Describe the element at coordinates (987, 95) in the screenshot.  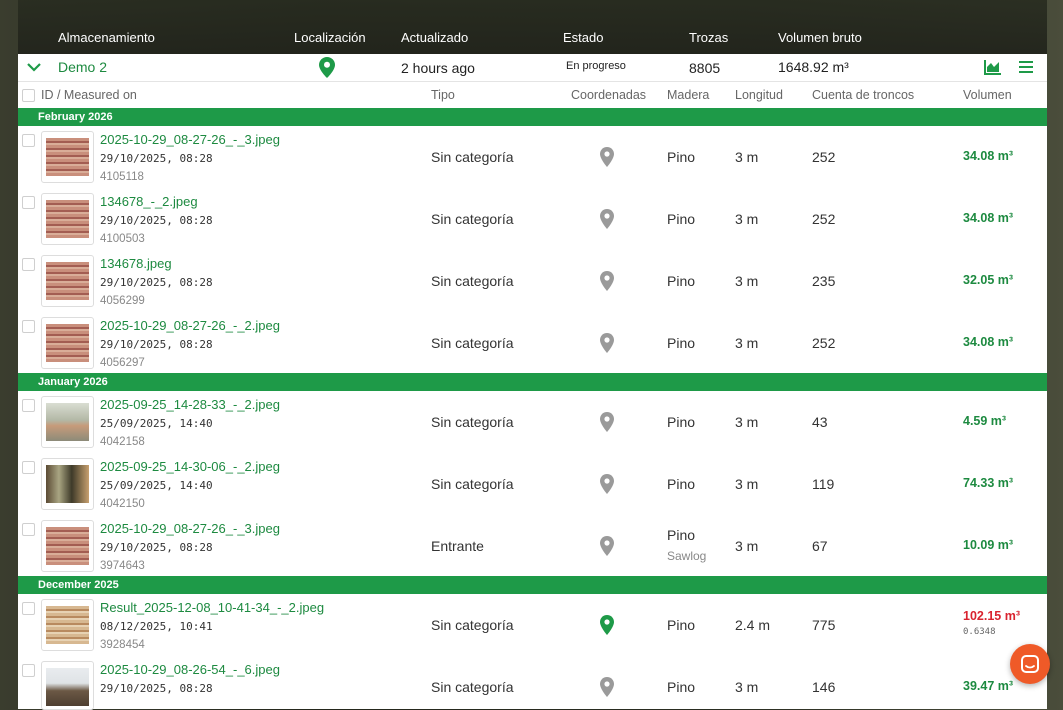
I see `th-volumen: Volumen` at that location.